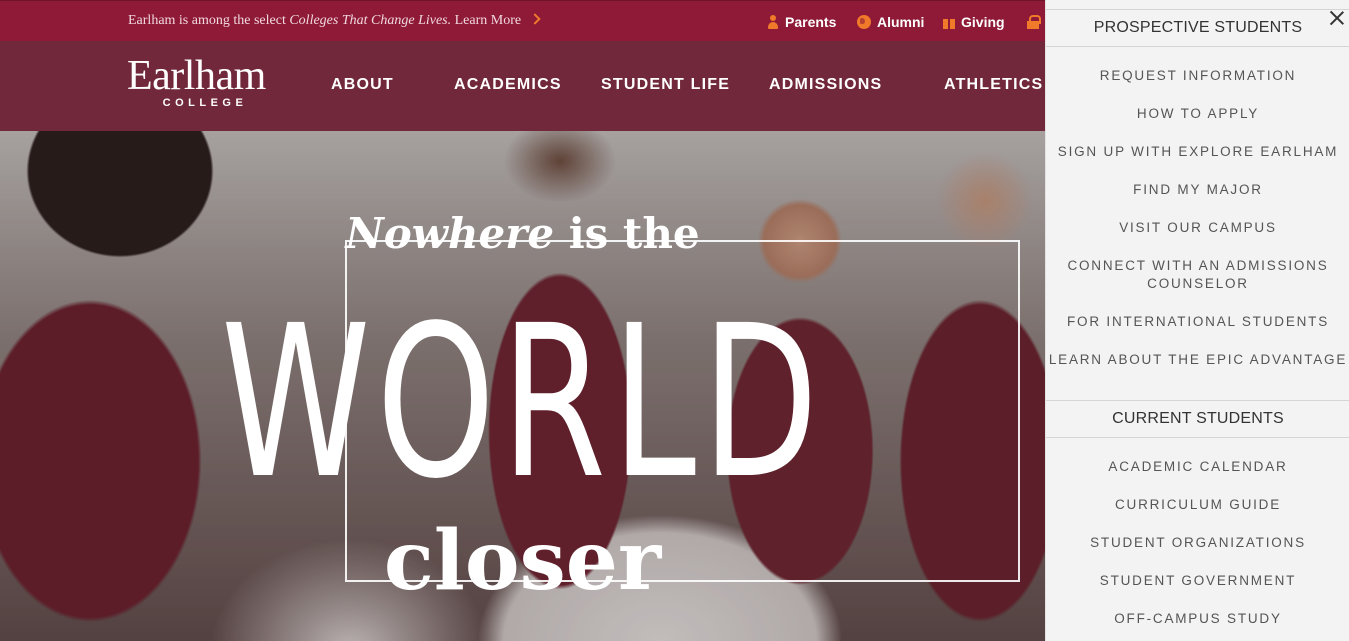 This screenshot has width=1349, height=641. Describe the element at coordinates (1197, 228) in the screenshot. I see `panel-link-visit-campus: VISIT OUR CAMPUS` at that location.